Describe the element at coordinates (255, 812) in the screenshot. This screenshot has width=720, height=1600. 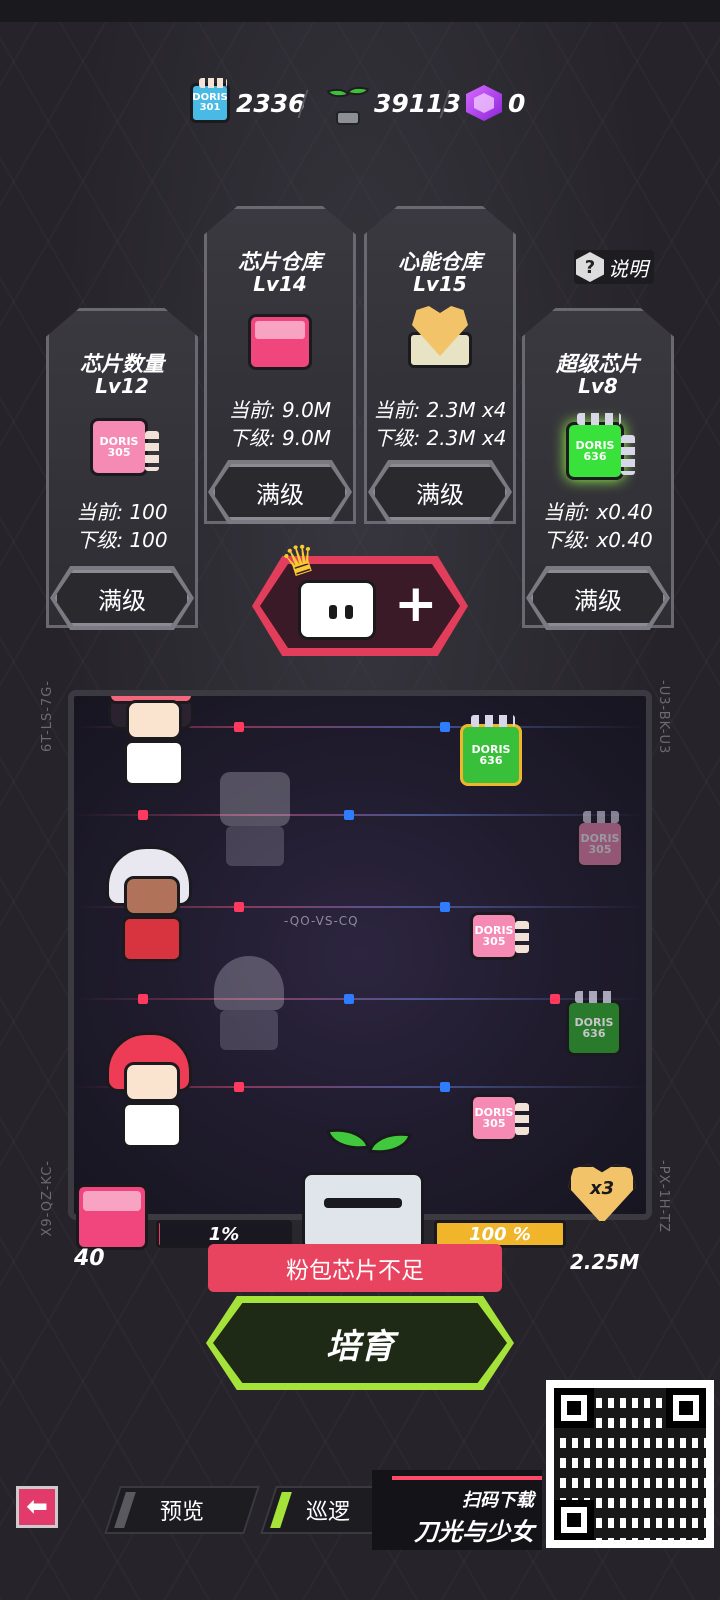
I see `ghost-pet` at that location.